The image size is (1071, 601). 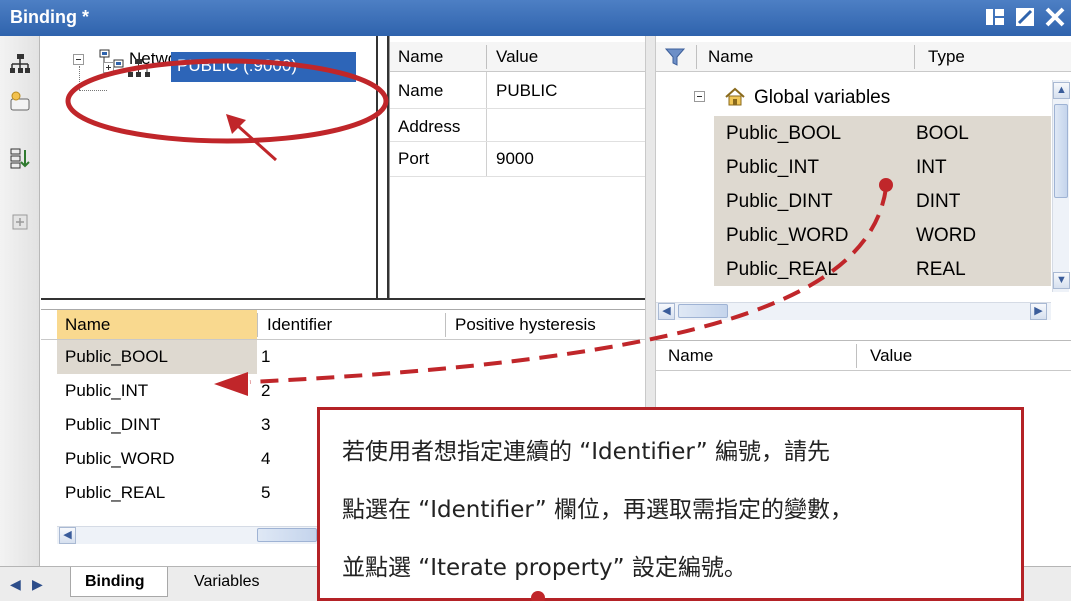 I want to click on tab-variables: Variables, so click(x=224, y=582).